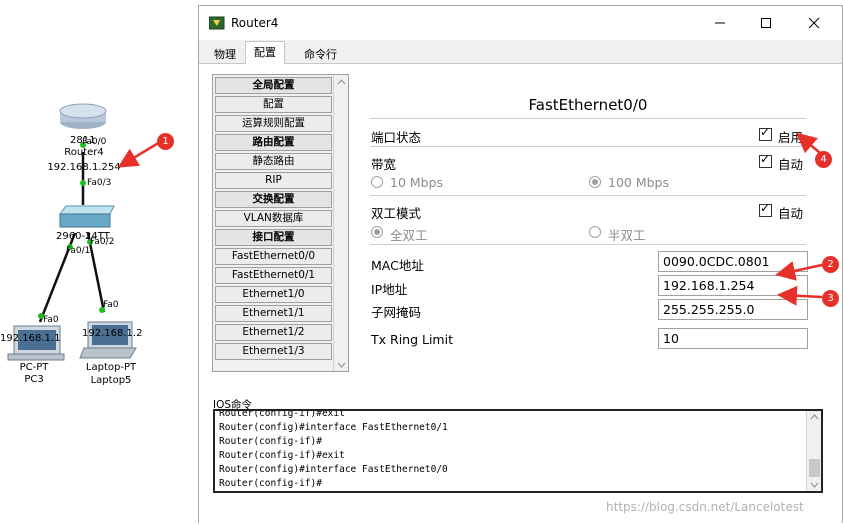 This screenshot has height=525, width=843. What do you see at coordinates (72, 232) in the screenshot?
I see `topology-links` at bounding box center [72, 232].